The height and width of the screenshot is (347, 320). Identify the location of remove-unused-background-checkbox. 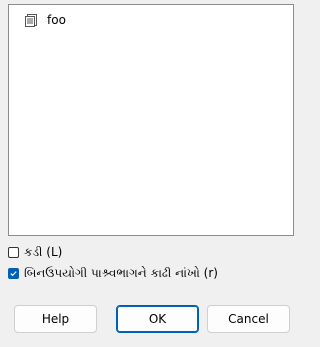
(13, 273).